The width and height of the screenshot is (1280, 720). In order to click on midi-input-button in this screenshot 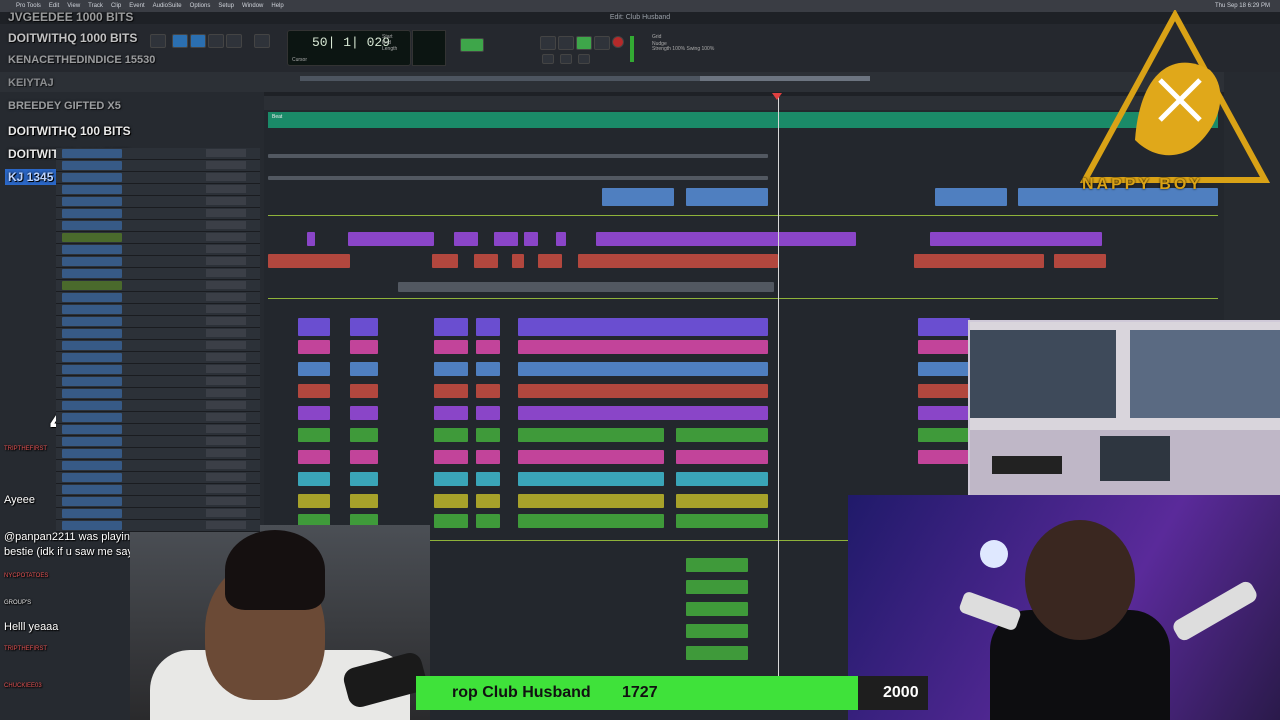, I will do `click(472, 45)`.